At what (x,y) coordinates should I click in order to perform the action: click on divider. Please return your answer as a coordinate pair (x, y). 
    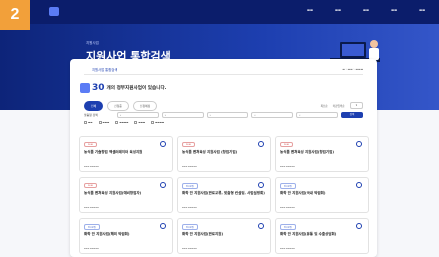
    Looking at the image, I should click on (223, 74).